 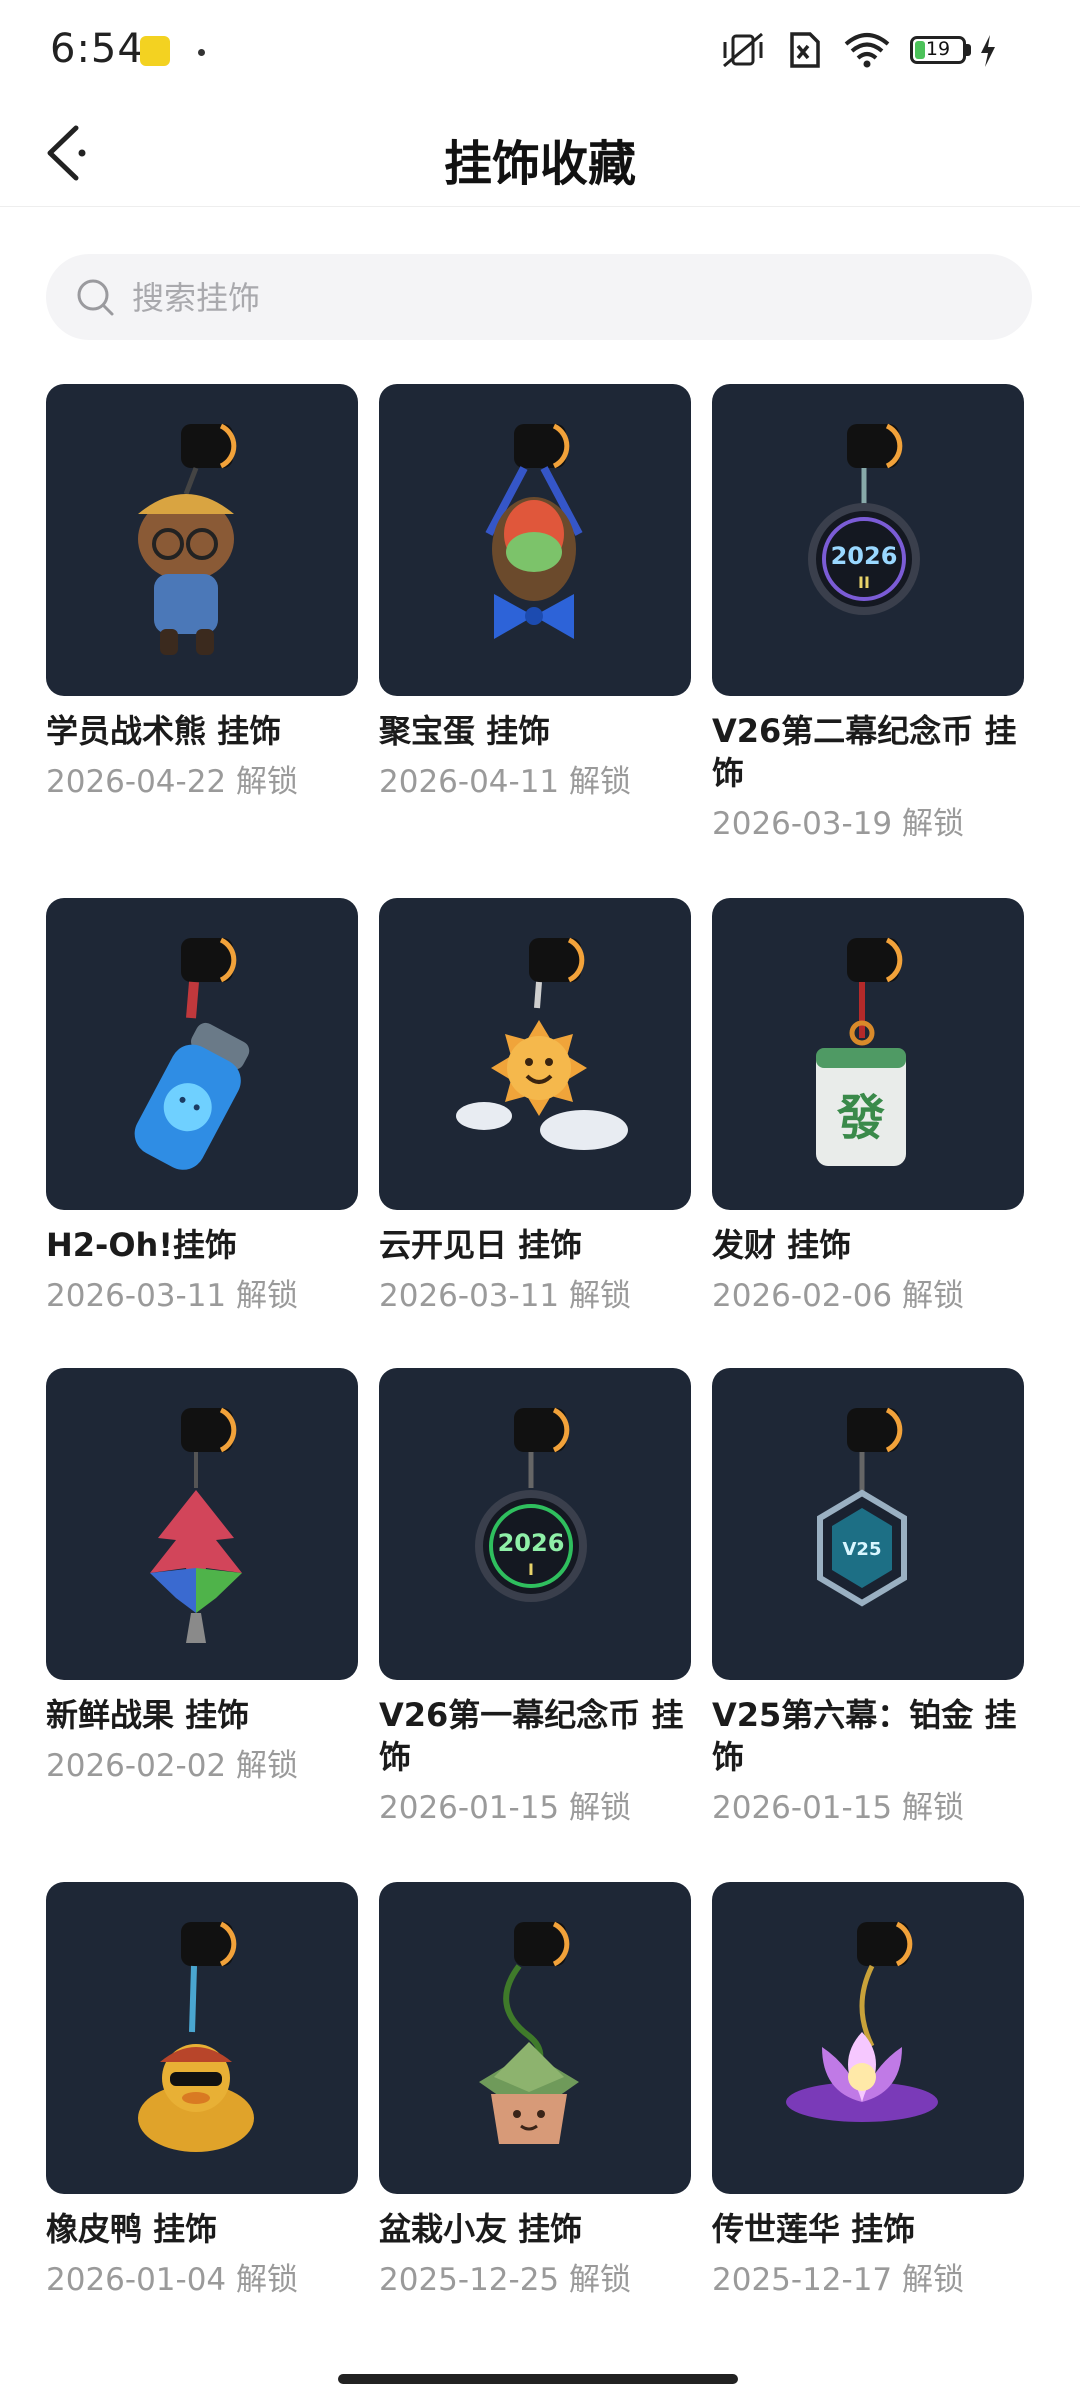 I want to click on charm-name: 盆栽小友 挂饰, so click(x=481, y=2229).